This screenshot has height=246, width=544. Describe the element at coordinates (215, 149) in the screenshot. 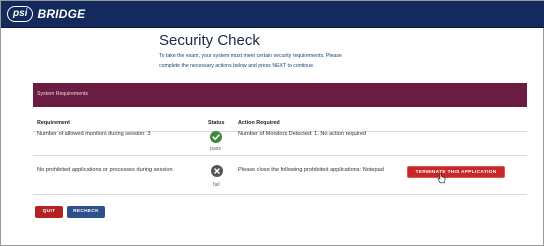

I see `status-pass-label: pass` at that location.